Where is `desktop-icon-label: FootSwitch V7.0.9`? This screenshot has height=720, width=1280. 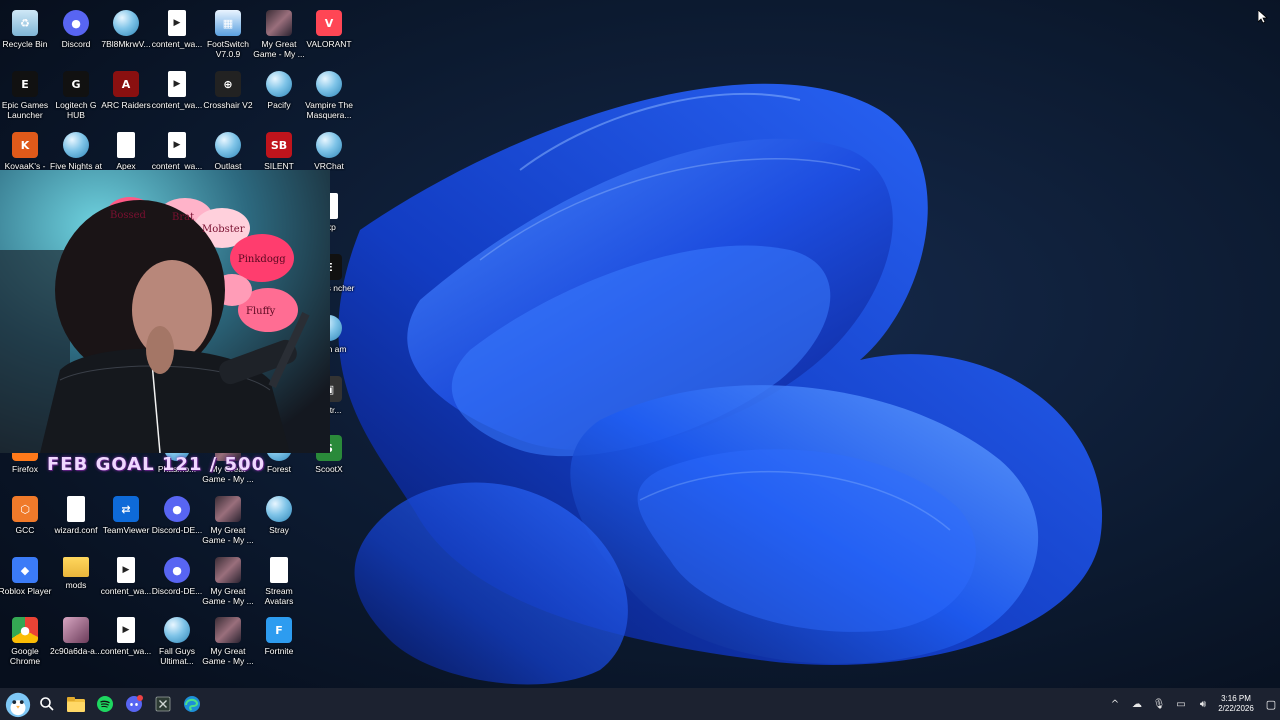
desktop-icon-label: FootSwitch V7.0.9 is located at coordinates (228, 49).